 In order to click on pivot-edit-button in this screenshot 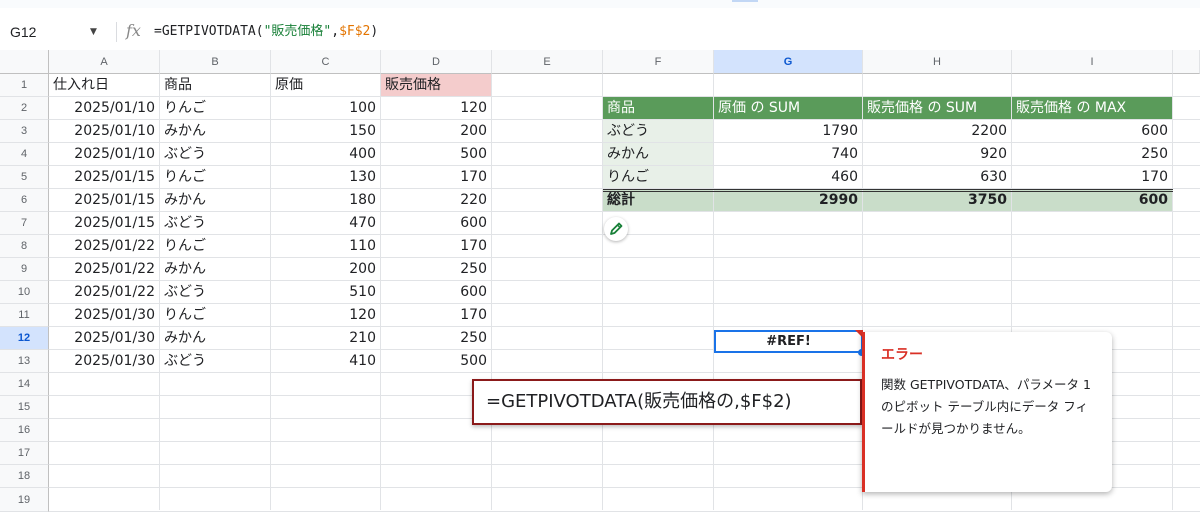, I will do `click(616, 229)`.